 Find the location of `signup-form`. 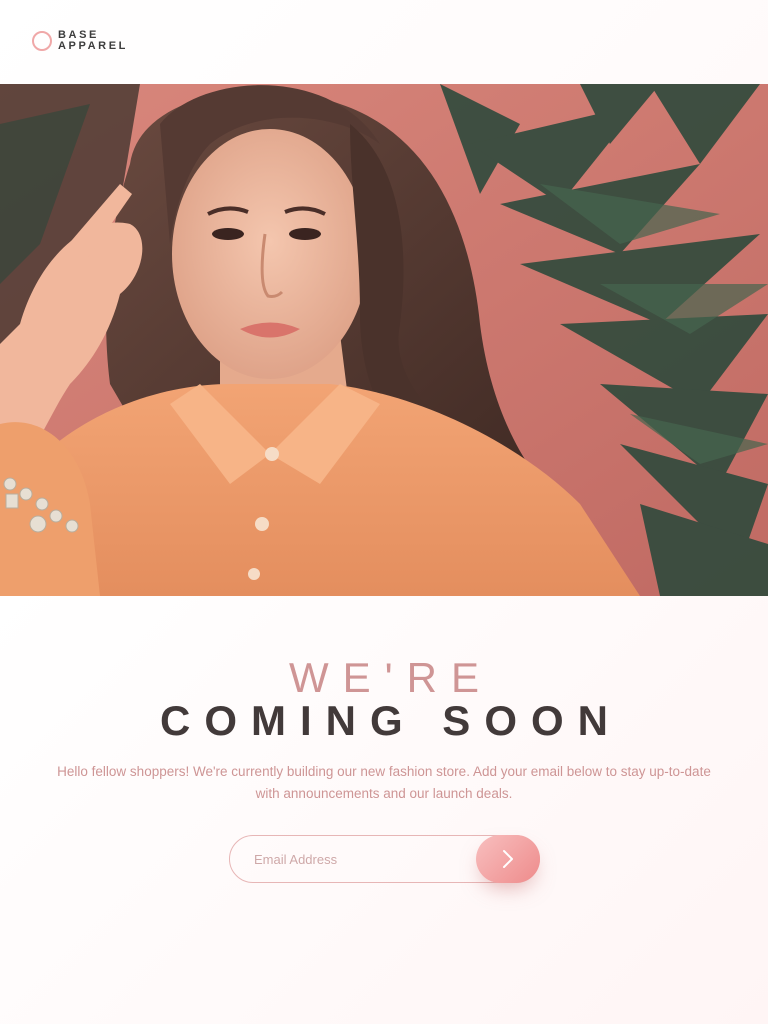

signup-form is located at coordinates (384, 859).